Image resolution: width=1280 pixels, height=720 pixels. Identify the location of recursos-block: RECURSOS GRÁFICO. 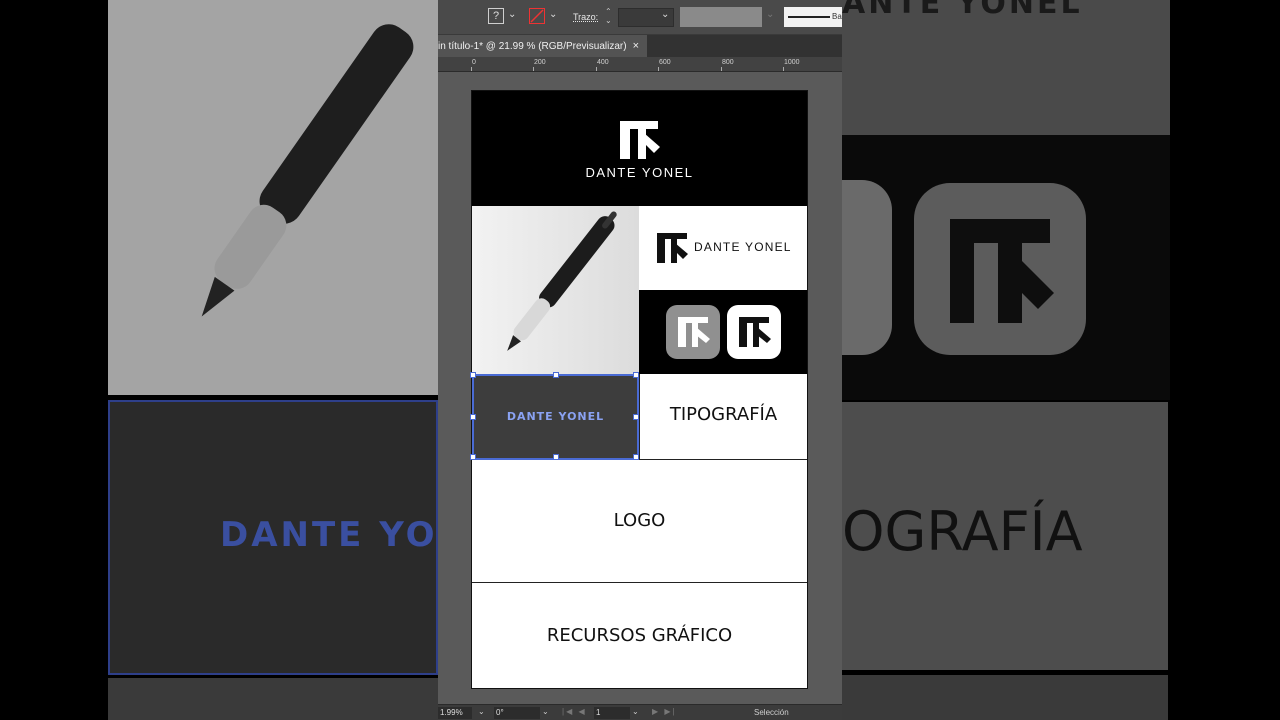
(639, 635).